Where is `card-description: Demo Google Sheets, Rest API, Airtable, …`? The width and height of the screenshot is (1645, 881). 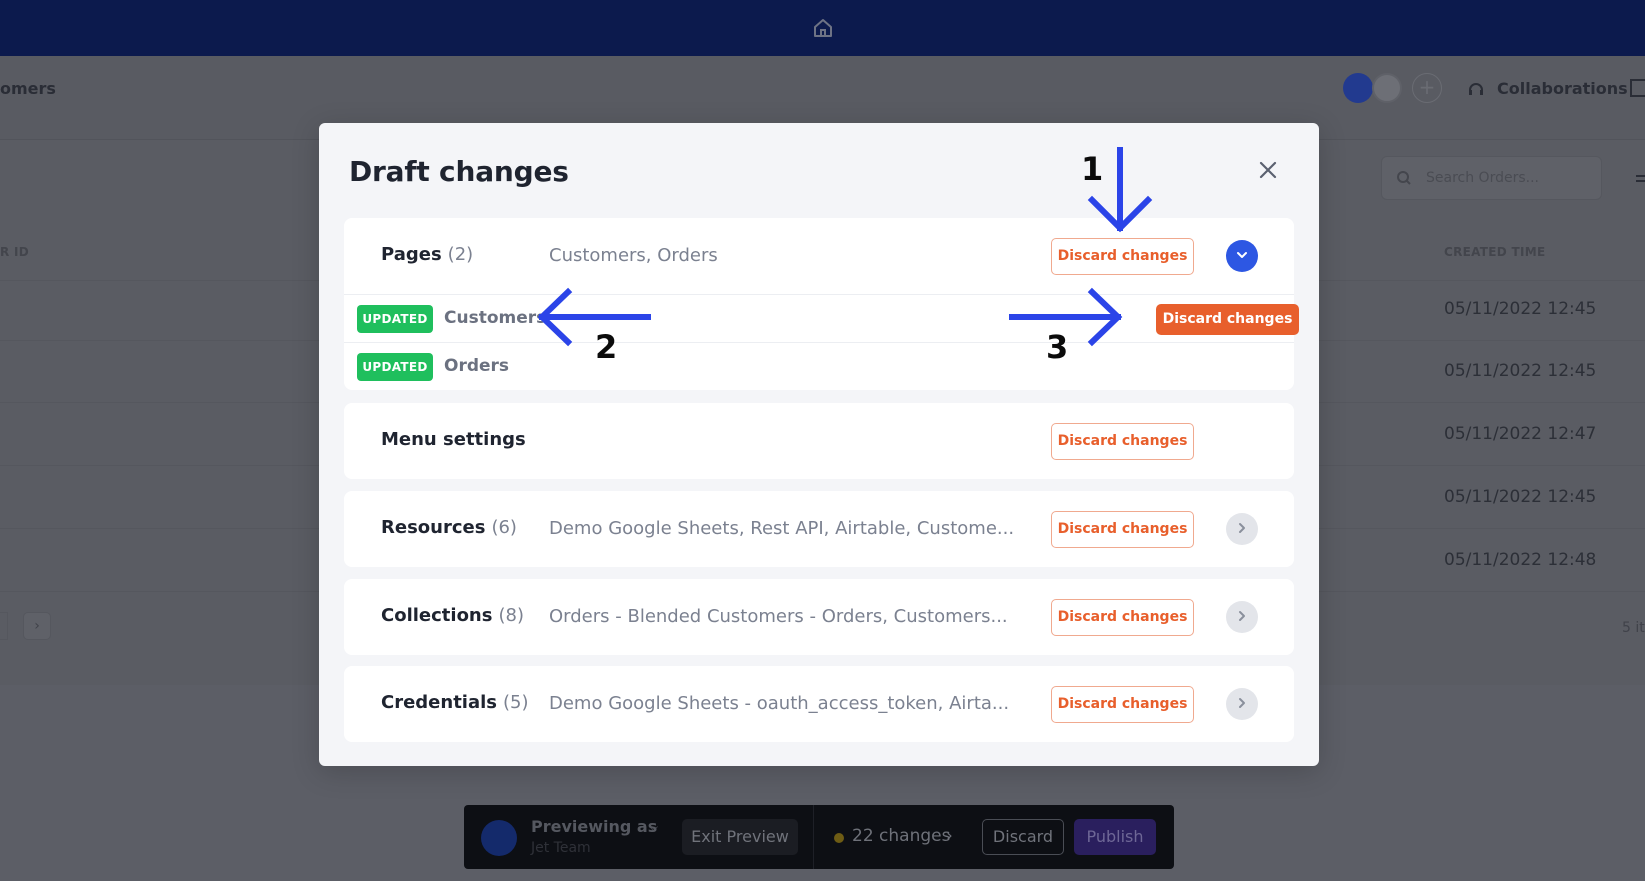 card-description: Demo Google Sheets, Rest API, Airtable, … is located at coordinates (782, 528).